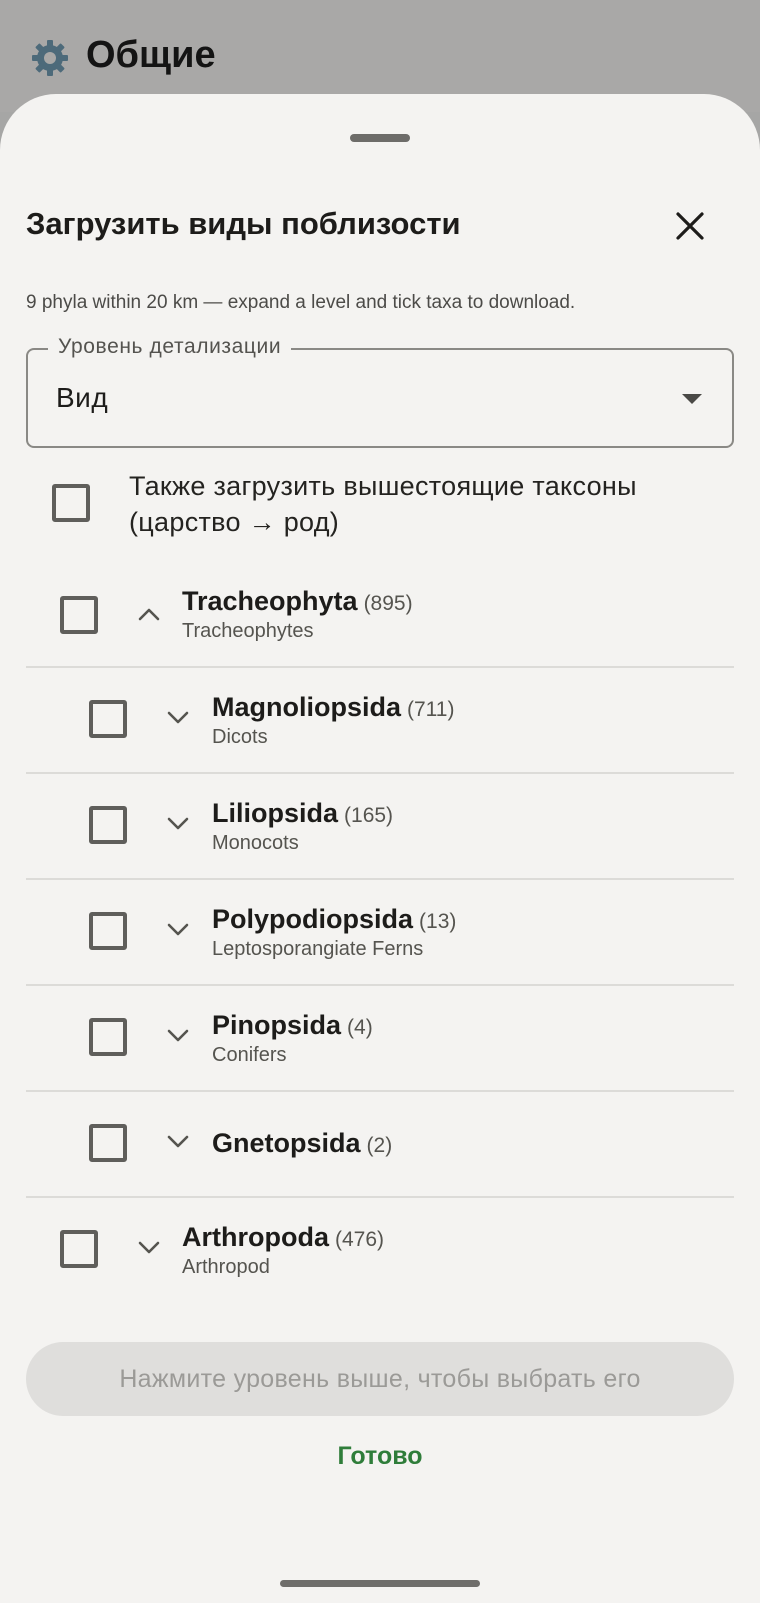  Describe the element at coordinates (277, 1025) in the screenshot. I see `taxon-name: Pinopsida` at that location.